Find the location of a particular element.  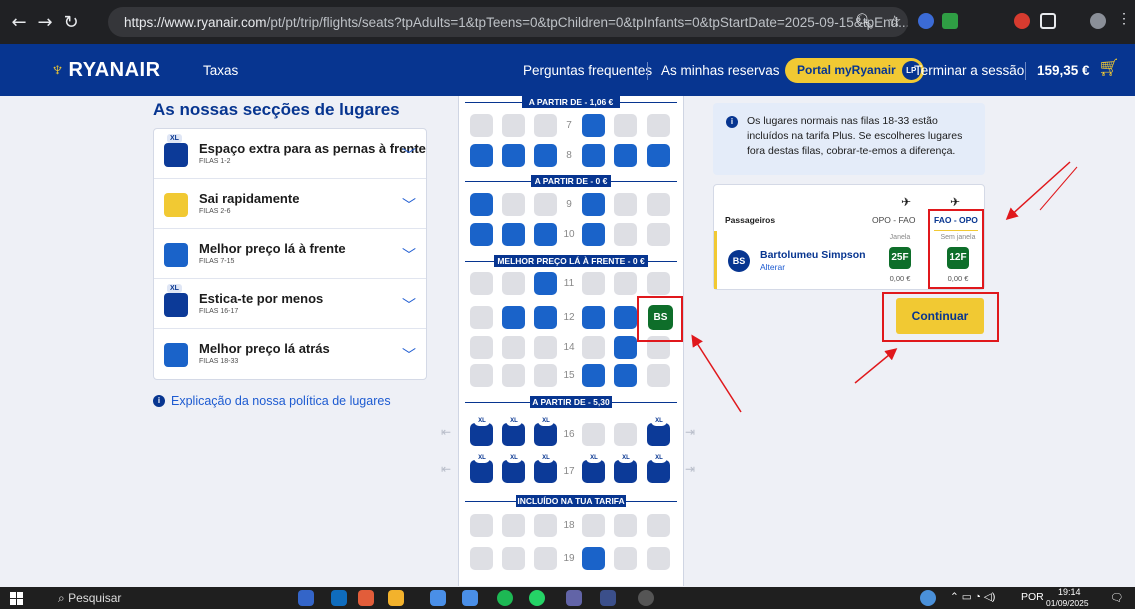

file-explorer-icon is located at coordinates (396, 598).